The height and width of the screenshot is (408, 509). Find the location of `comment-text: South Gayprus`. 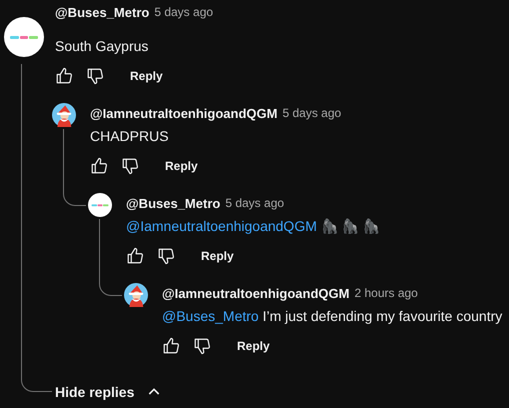

comment-text: South Gayprus is located at coordinates (102, 46).